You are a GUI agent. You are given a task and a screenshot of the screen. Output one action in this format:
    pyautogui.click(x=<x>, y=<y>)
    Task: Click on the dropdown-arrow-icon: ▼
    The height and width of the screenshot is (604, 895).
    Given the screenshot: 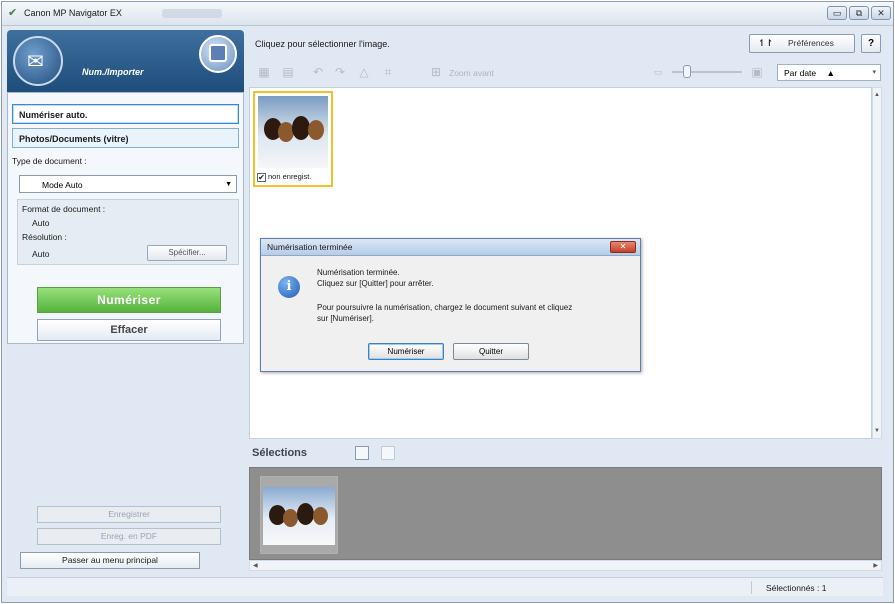 What is the action you would take?
    pyautogui.click(x=228, y=184)
    